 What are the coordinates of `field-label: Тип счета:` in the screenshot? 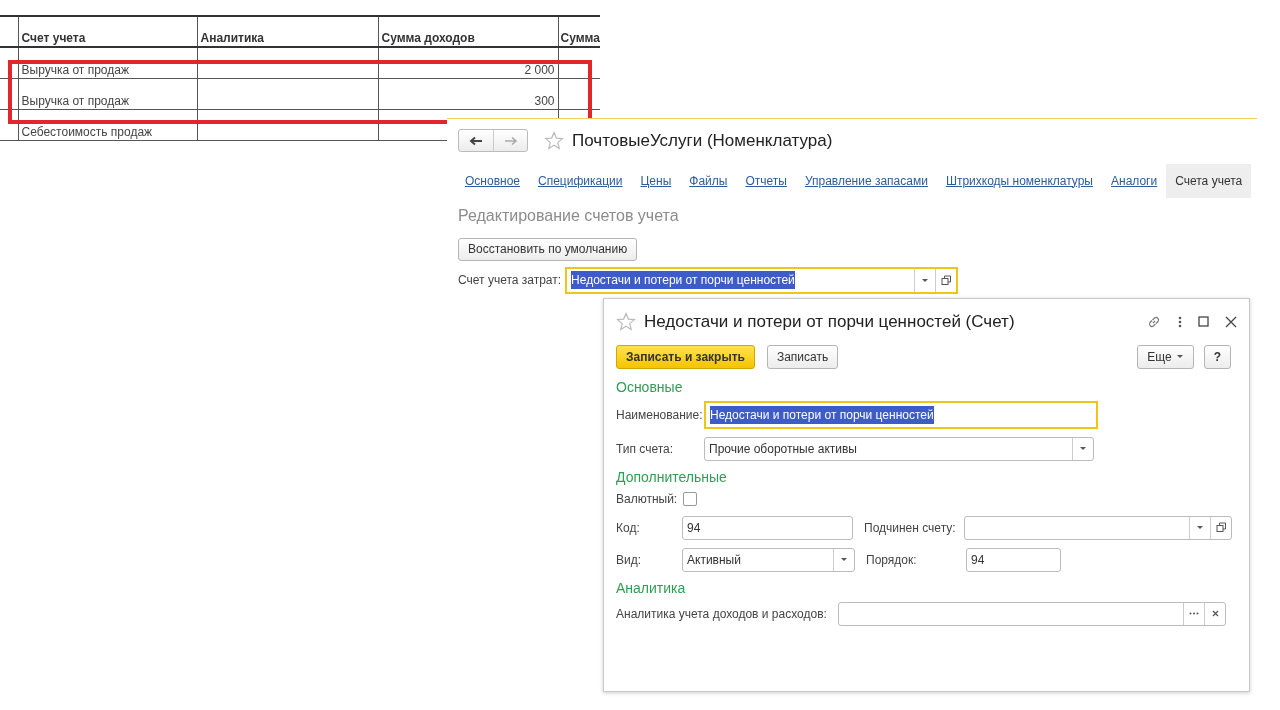 It's located at (645, 449).